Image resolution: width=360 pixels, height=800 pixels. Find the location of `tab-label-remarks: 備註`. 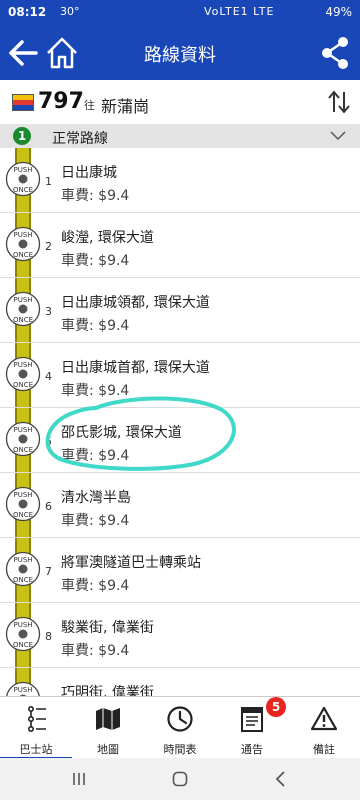

tab-label-remarks: 備註 is located at coordinates (324, 749).